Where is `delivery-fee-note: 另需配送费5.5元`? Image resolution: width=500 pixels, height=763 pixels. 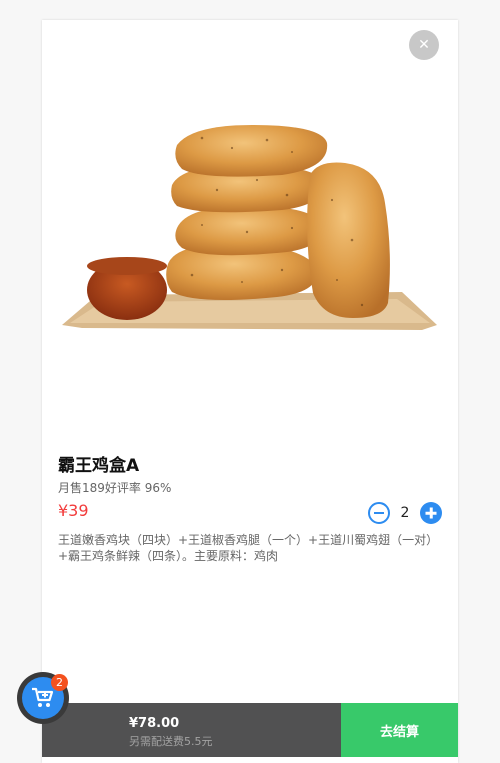
delivery-fee-note: 另需配送费5.5元 is located at coordinates (171, 741).